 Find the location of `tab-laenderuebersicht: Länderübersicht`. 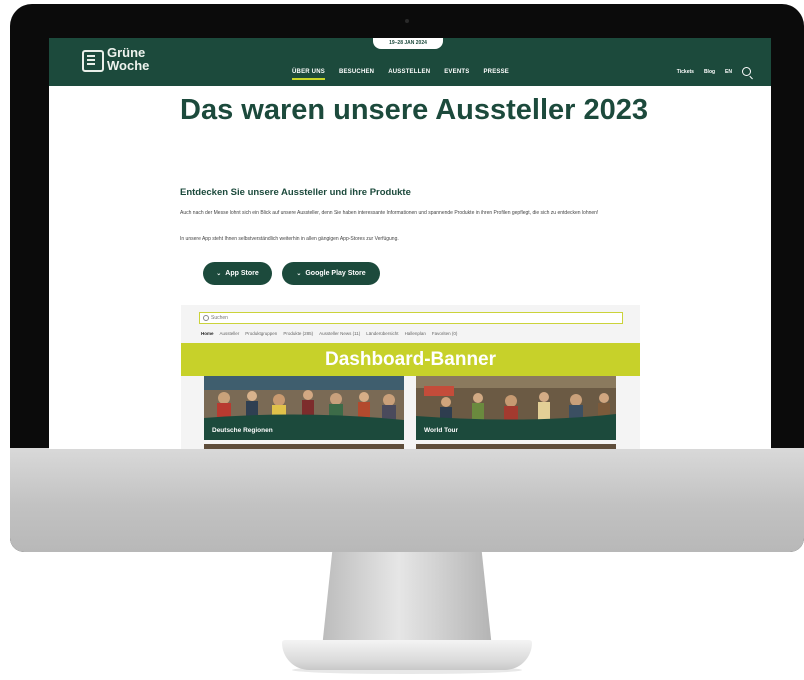

tab-laenderuebersicht: Länderübersicht is located at coordinates (382, 333).